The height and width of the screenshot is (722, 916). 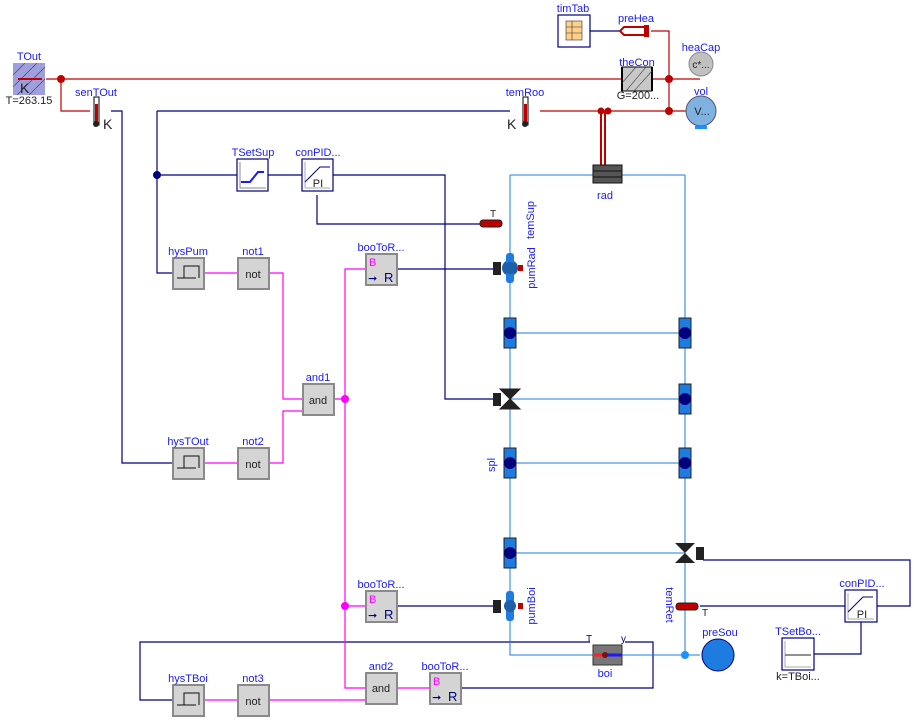 I want to click on and1-label: and1, so click(x=318, y=378).